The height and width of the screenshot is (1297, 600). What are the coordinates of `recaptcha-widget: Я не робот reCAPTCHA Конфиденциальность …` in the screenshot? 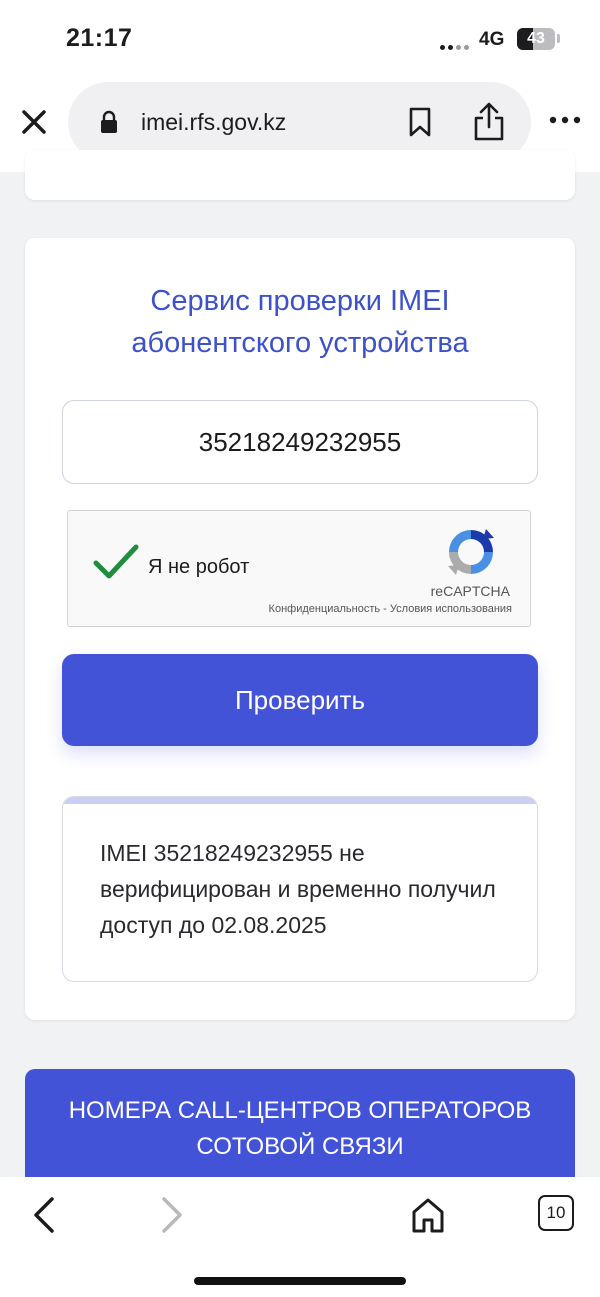 It's located at (299, 568).